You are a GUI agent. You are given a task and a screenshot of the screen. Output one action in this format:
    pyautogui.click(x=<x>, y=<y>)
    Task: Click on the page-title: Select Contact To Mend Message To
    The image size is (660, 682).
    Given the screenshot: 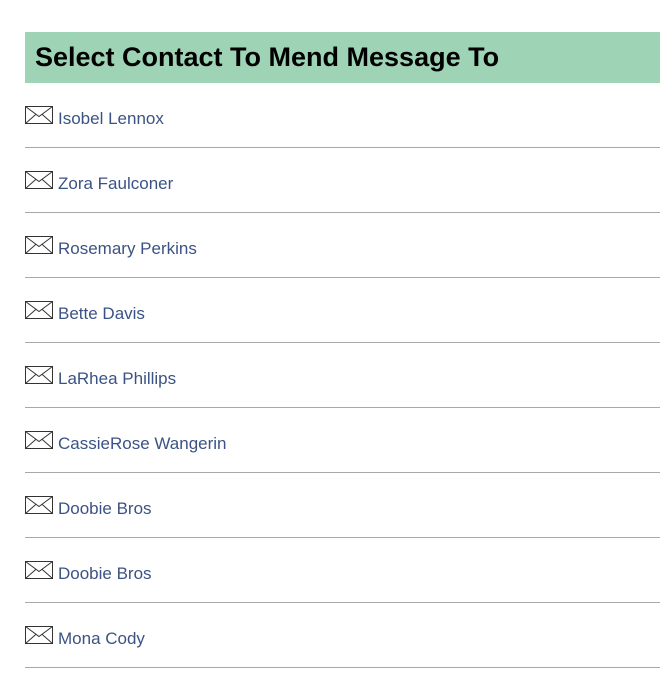 What is the action you would take?
    pyautogui.click(x=267, y=57)
    